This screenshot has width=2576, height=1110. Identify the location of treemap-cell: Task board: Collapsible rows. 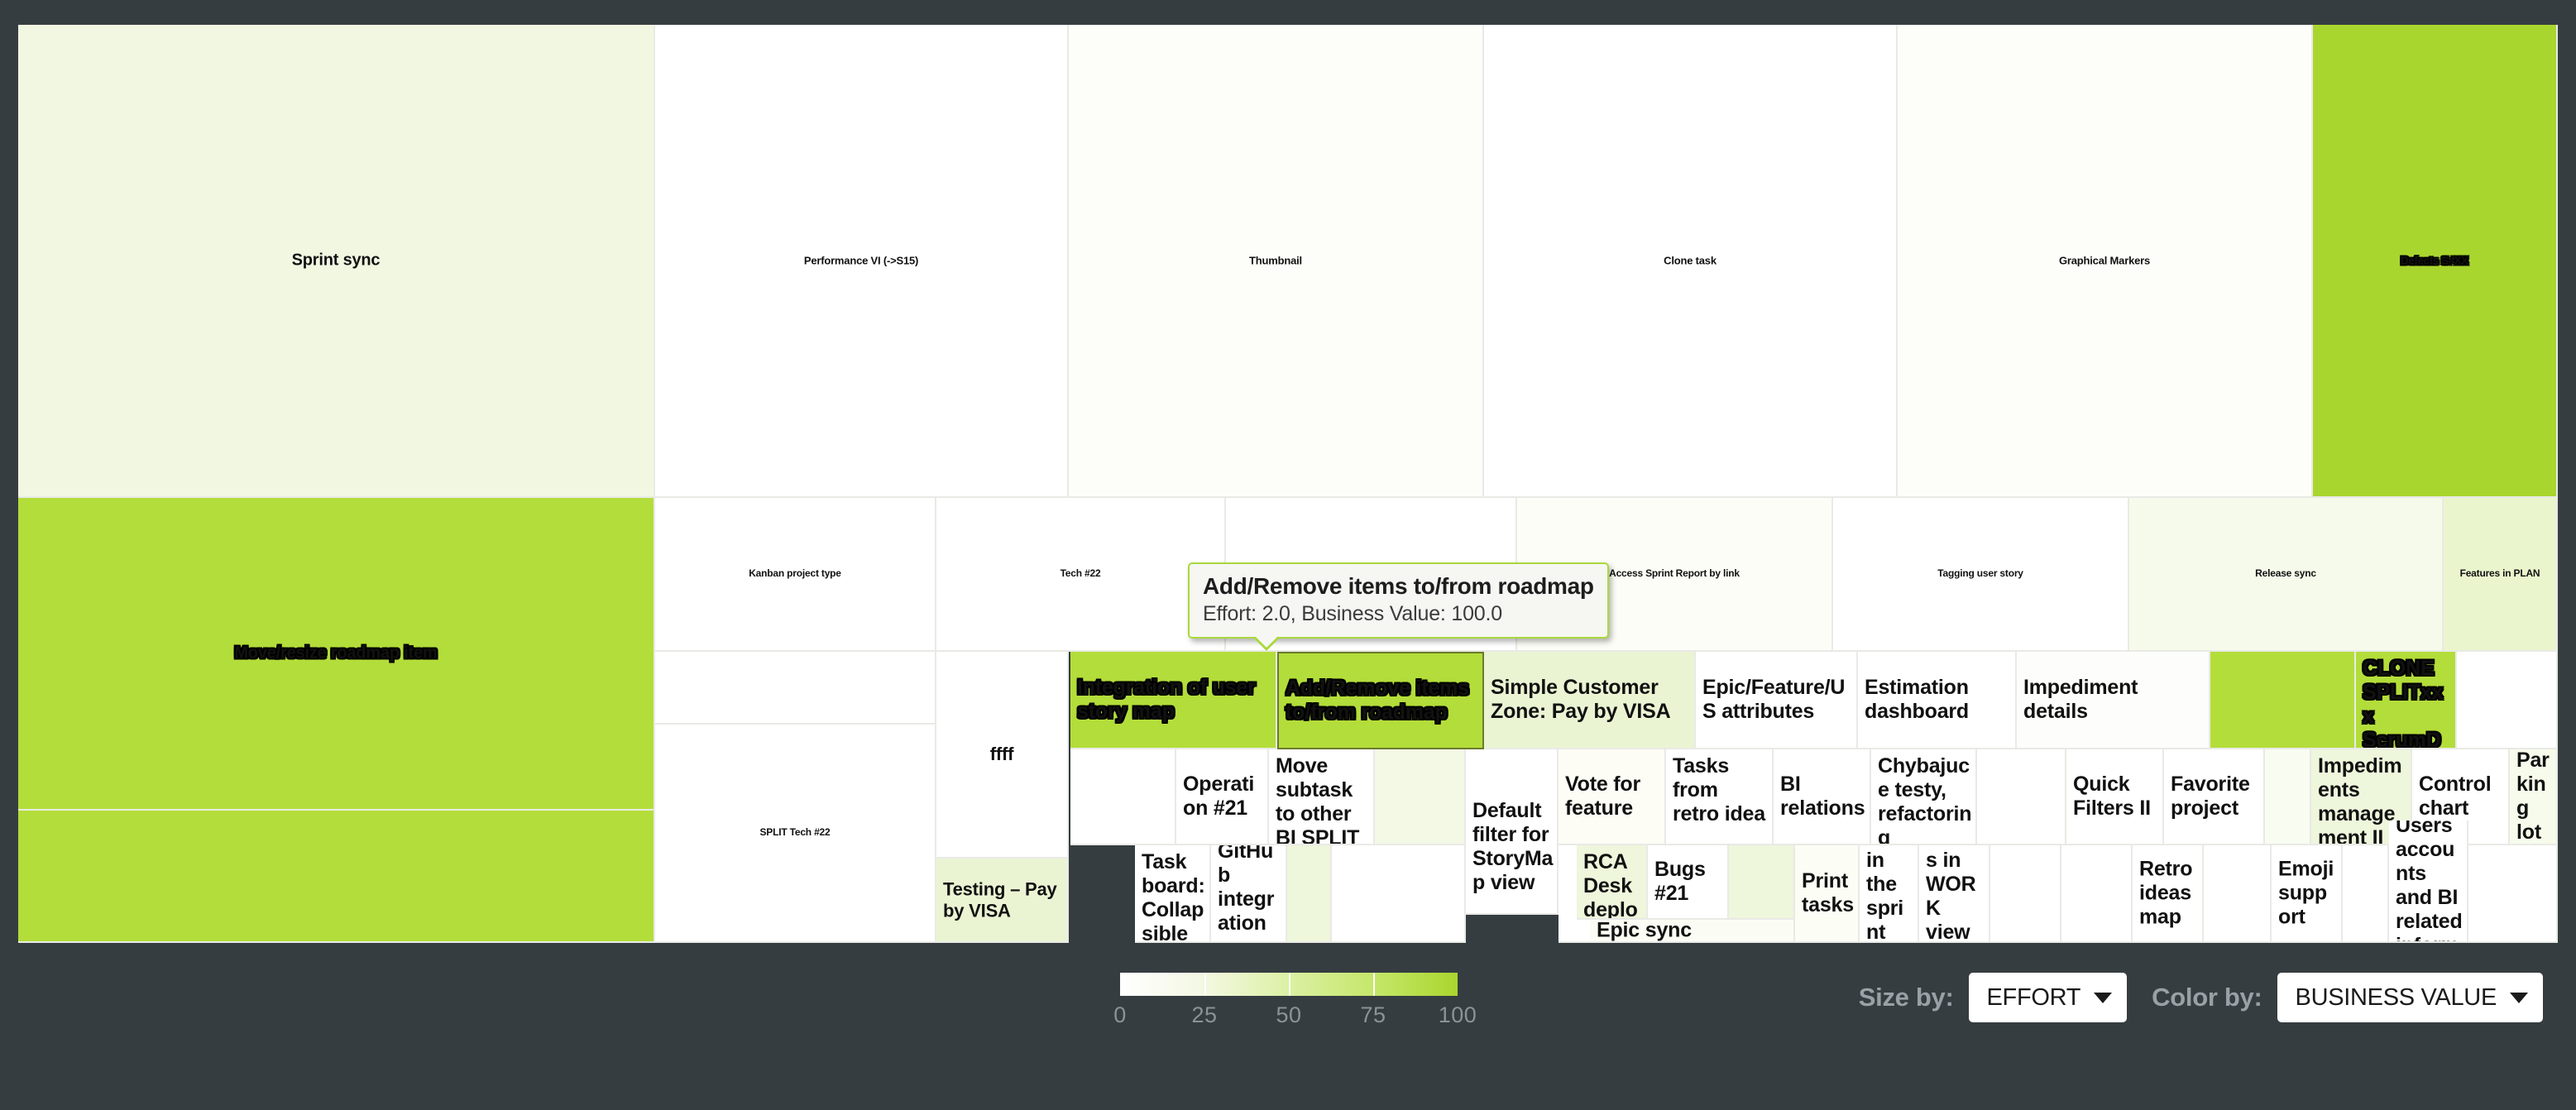
(1173, 894).